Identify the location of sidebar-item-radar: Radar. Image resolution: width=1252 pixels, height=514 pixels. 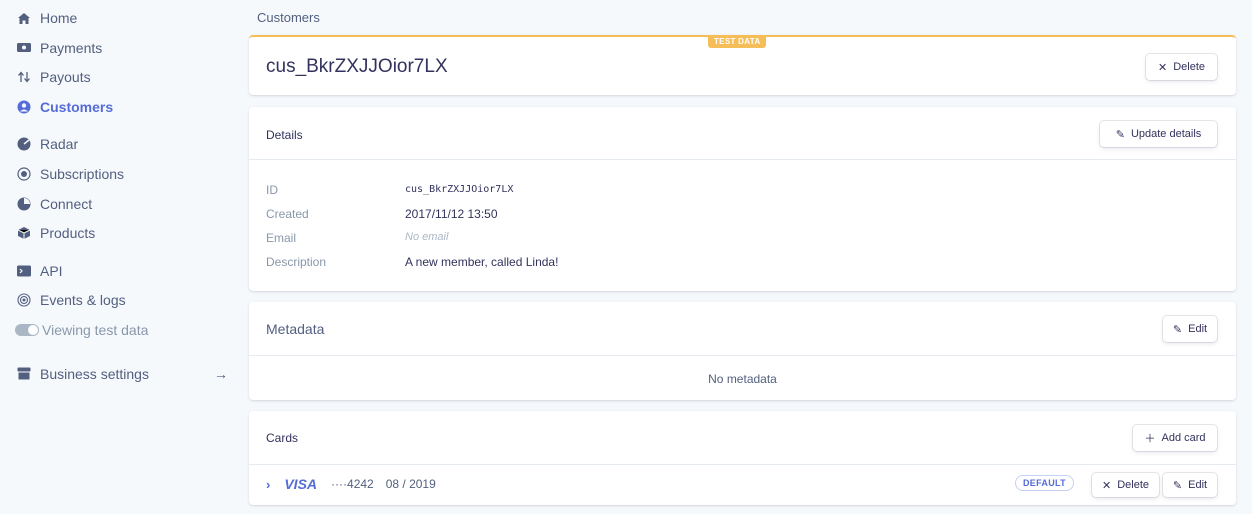
(120, 144).